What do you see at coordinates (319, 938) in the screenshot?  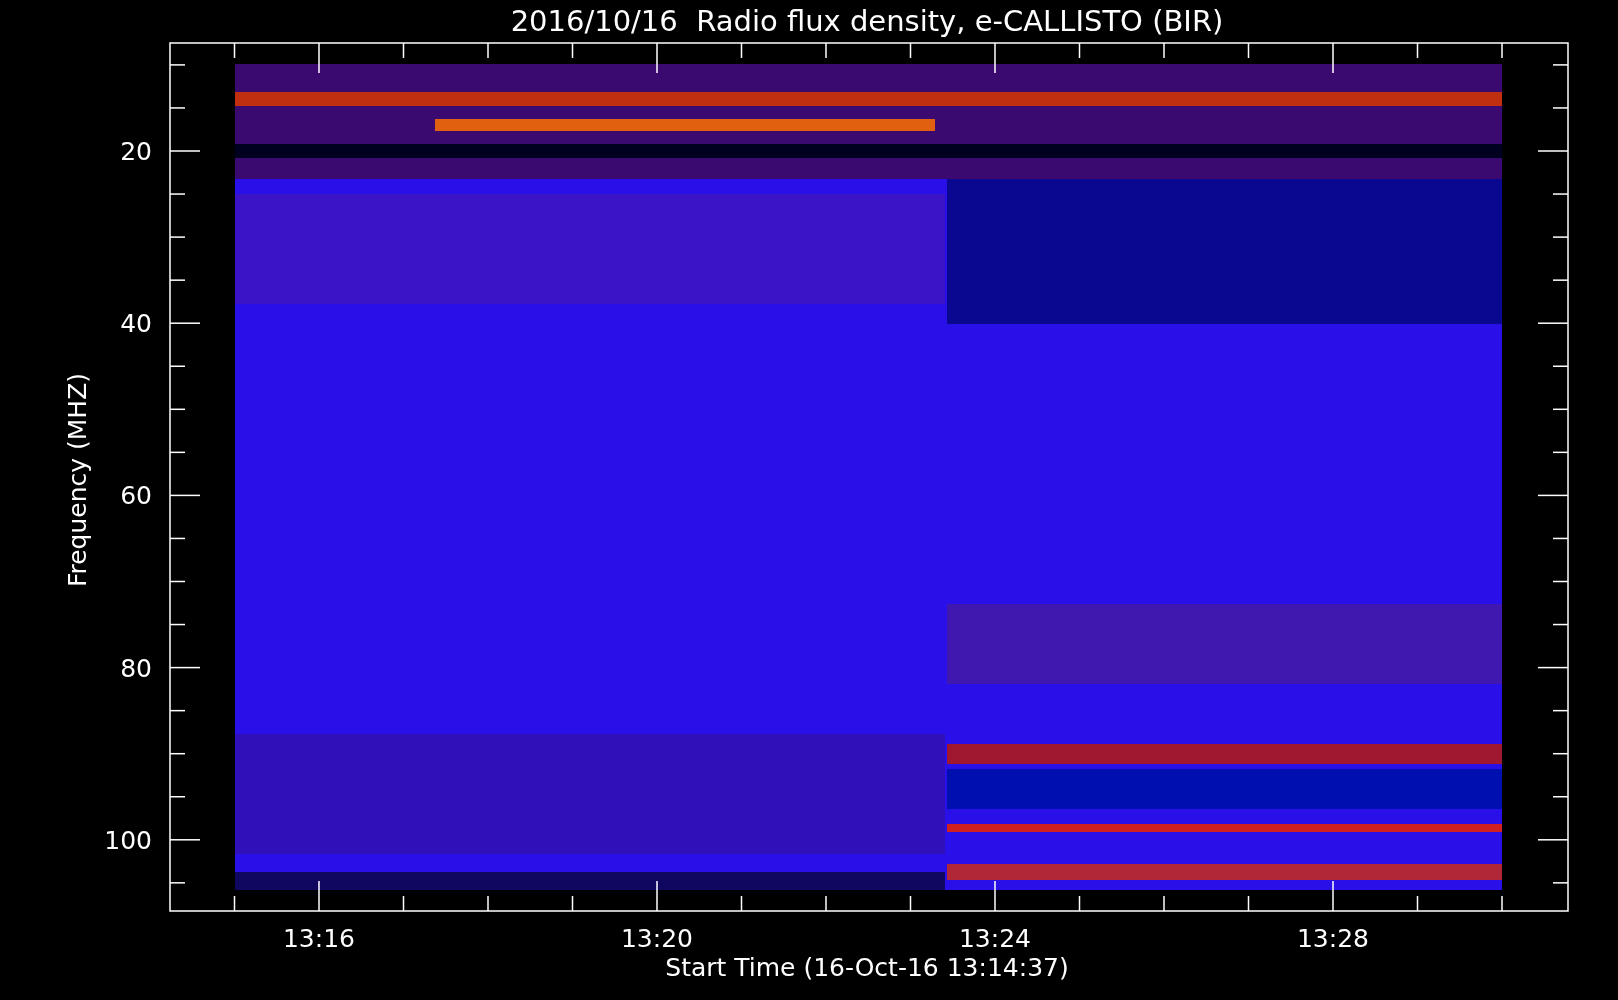 I see `tick-label: 13:16` at bounding box center [319, 938].